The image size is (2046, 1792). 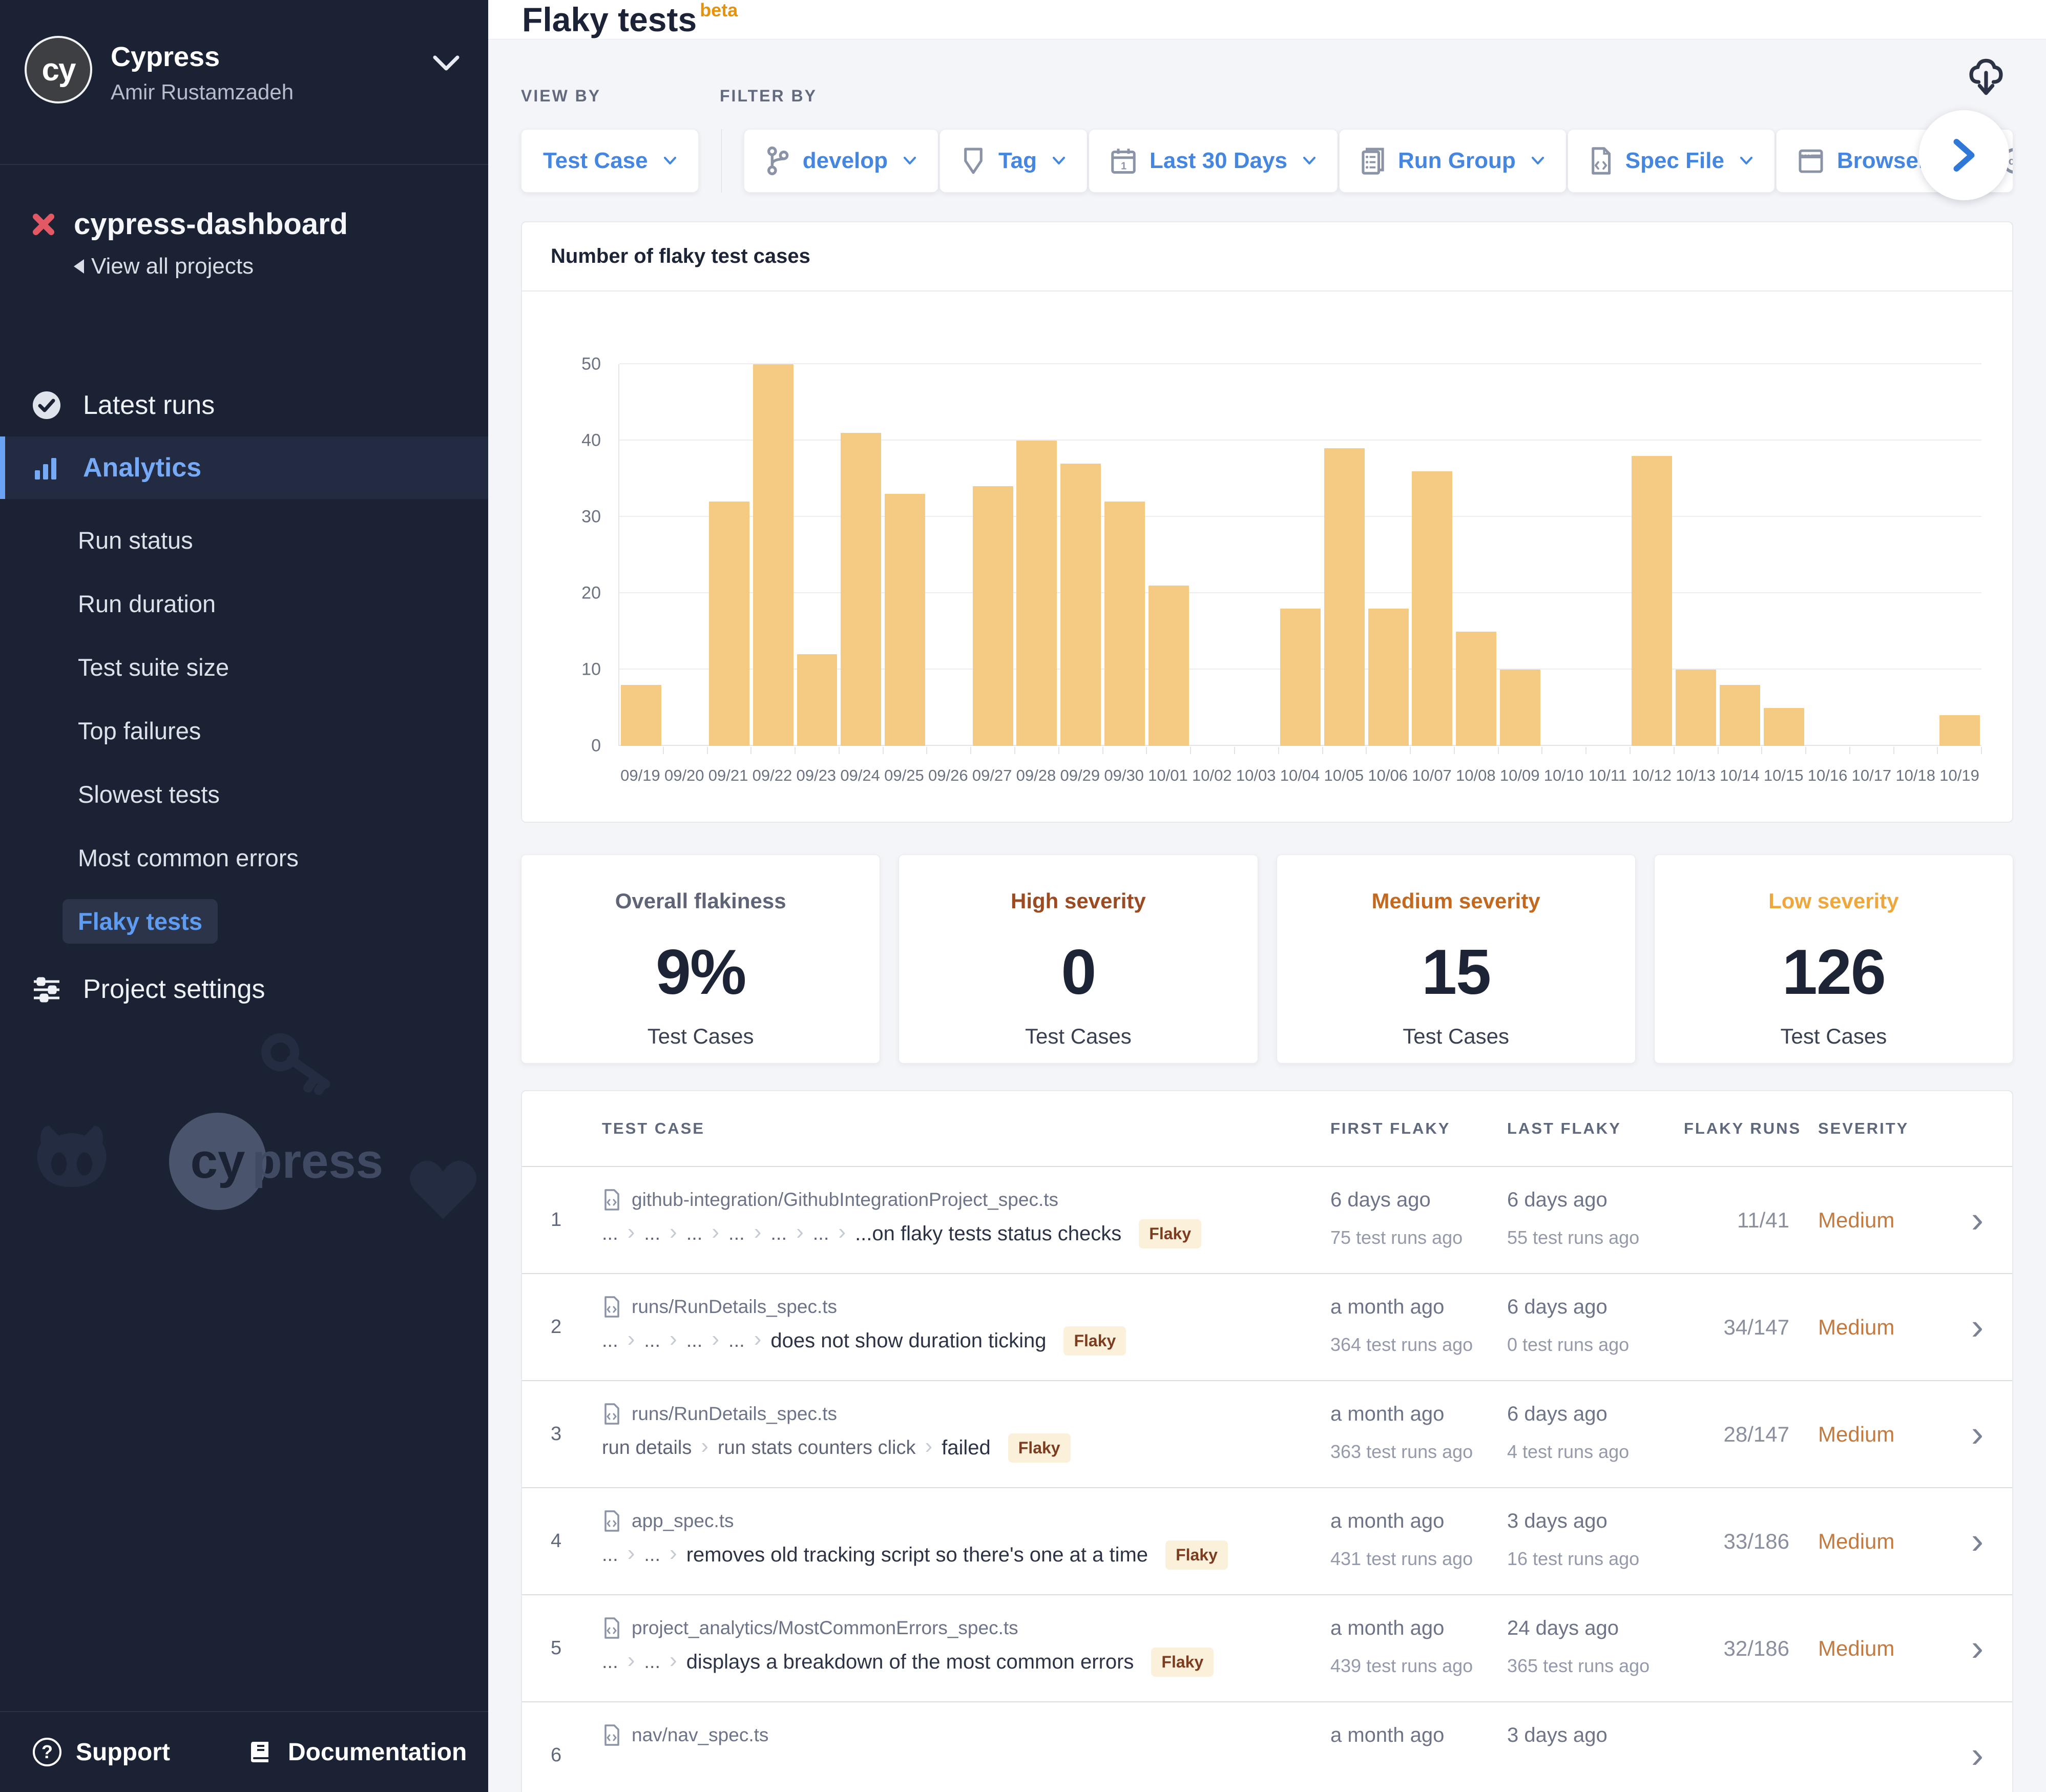 I want to click on spec-file-path: runs/RunDetails_spec.ts, so click(x=966, y=1307).